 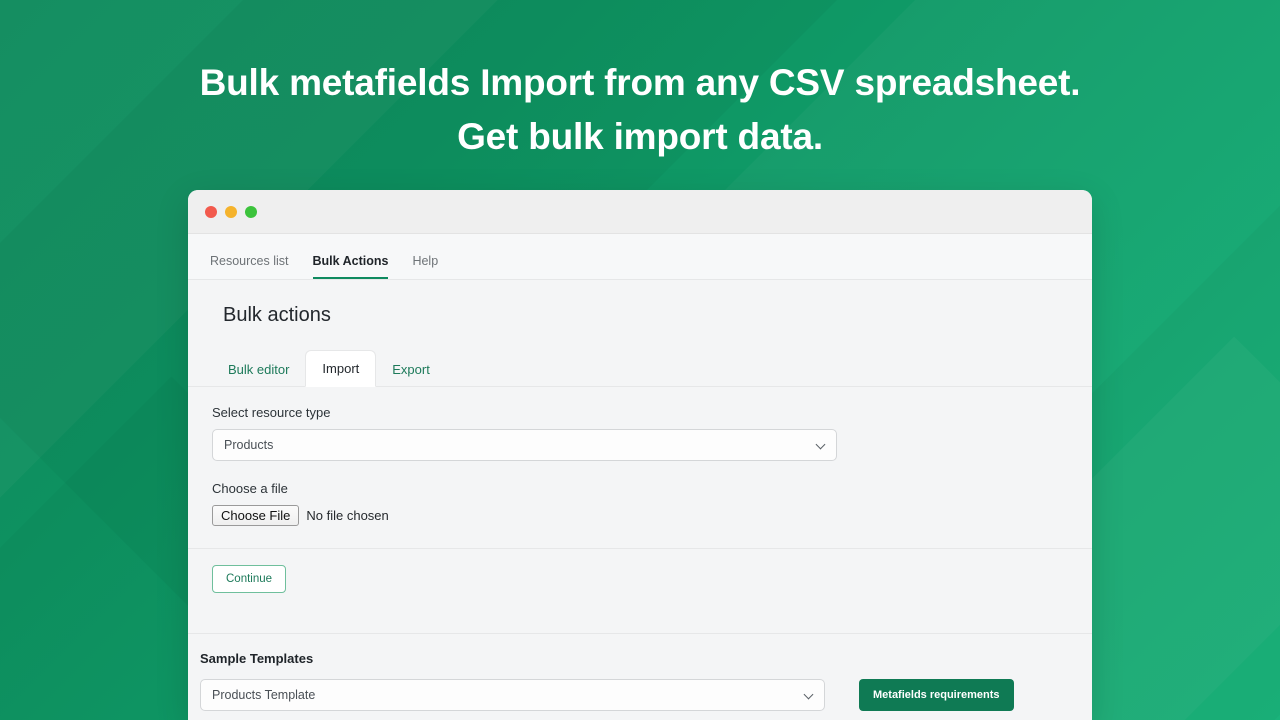 I want to click on template-select: Products Template, so click(x=512, y=695).